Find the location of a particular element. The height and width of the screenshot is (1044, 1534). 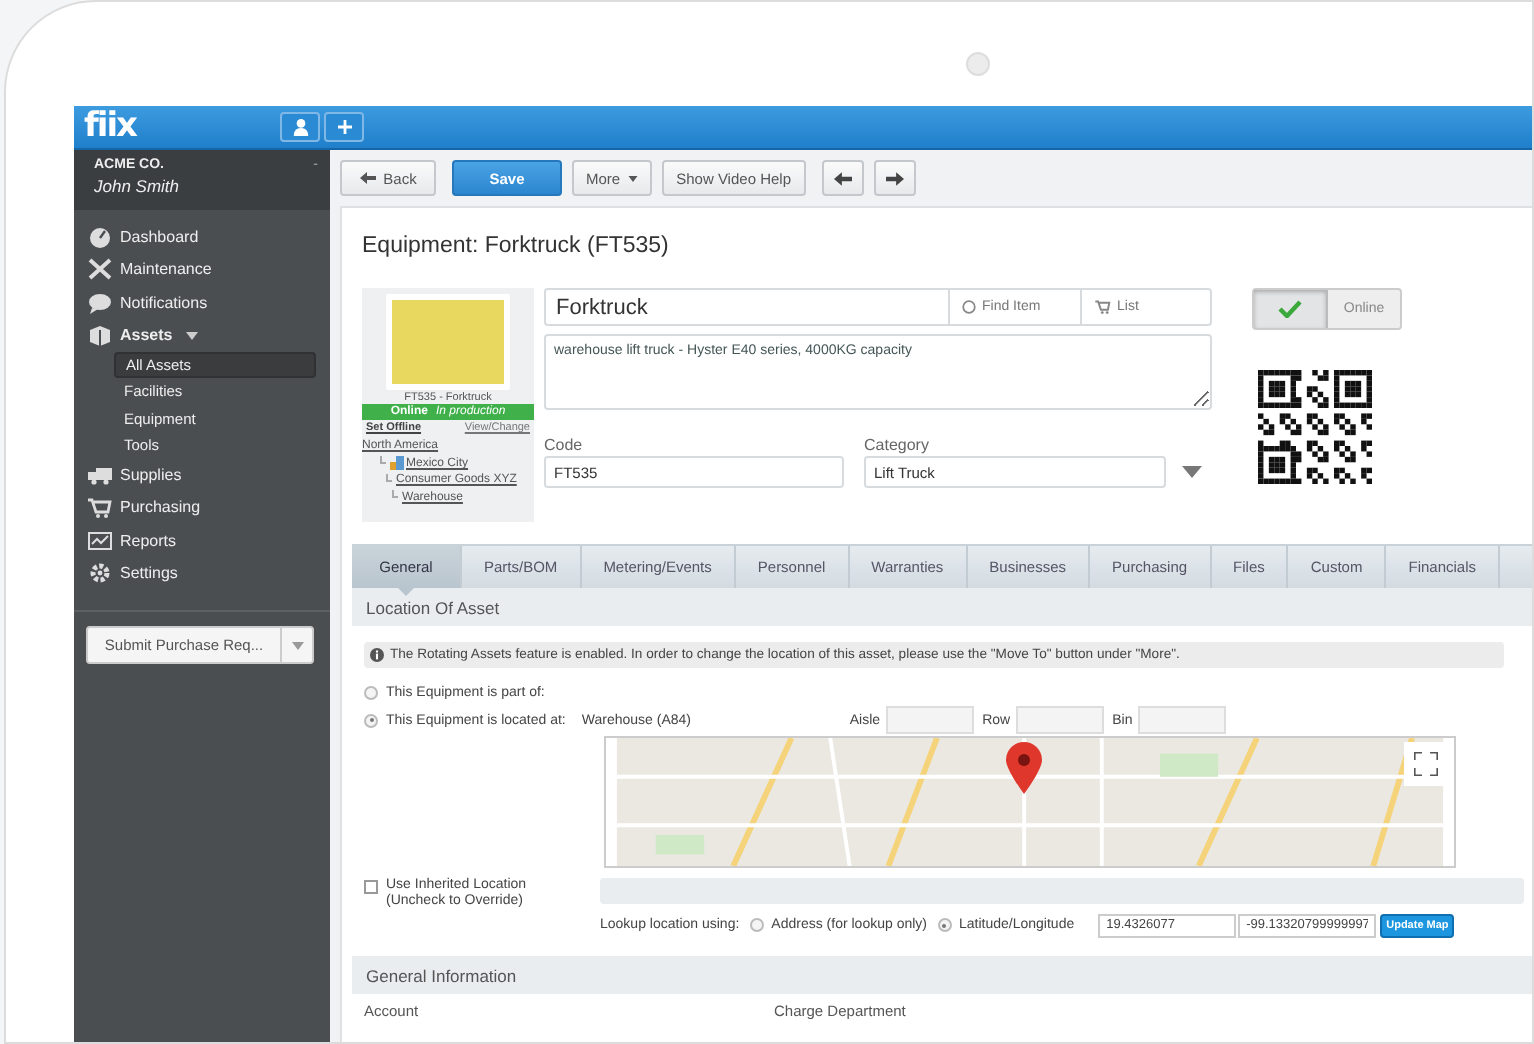

sidebar-item: Notifications is located at coordinates (202, 302).